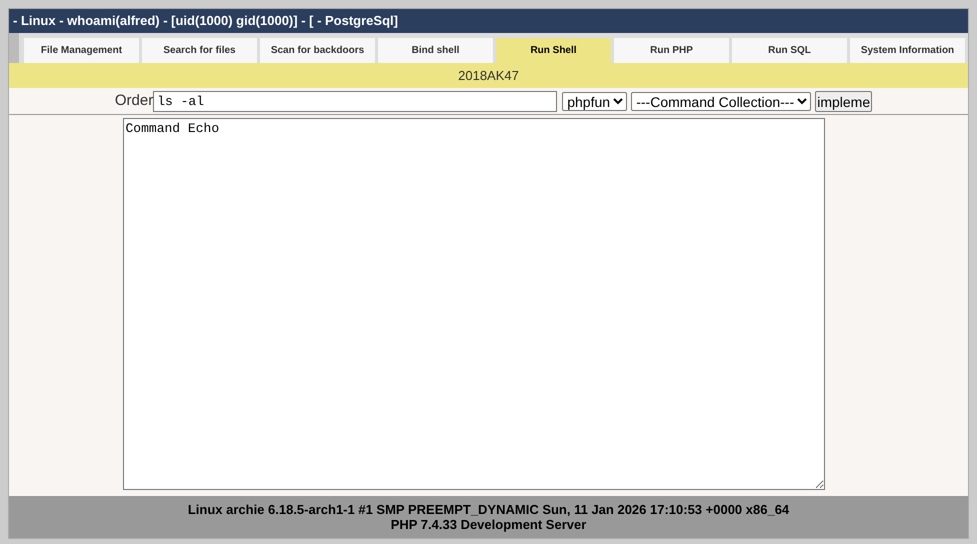 The height and width of the screenshot is (544, 977). Describe the element at coordinates (671, 50) in the screenshot. I see `nav-tab: Run PHP` at that location.